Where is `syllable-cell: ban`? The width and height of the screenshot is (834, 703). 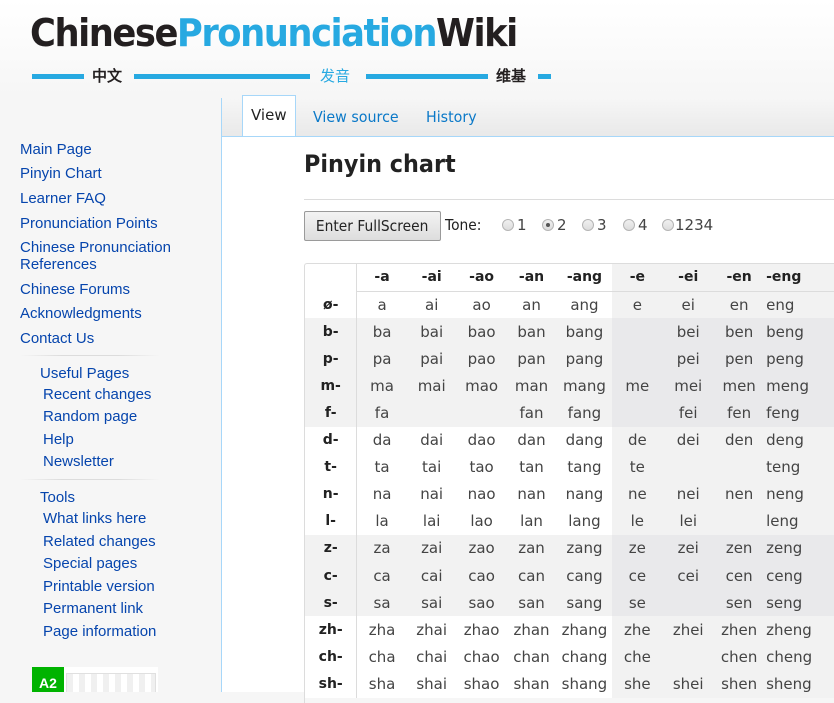 syllable-cell: ban is located at coordinates (532, 331).